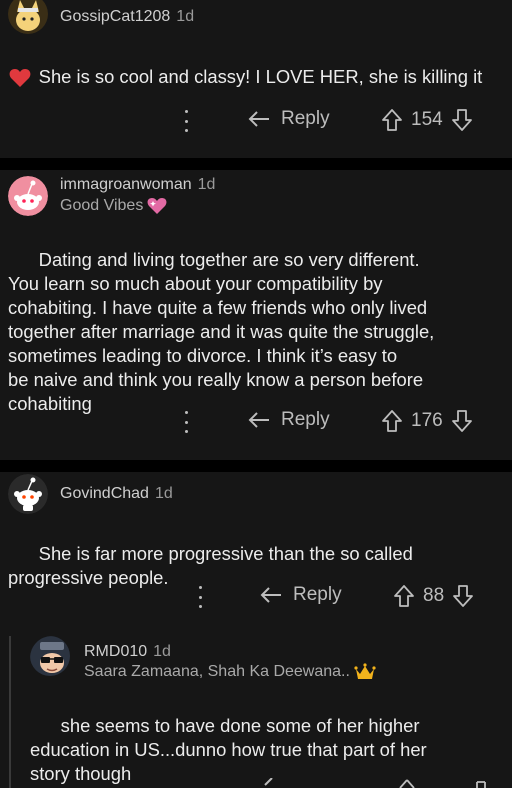 The width and height of the screenshot is (512, 788). I want to click on username: GovindChad 1d, so click(116, 494).